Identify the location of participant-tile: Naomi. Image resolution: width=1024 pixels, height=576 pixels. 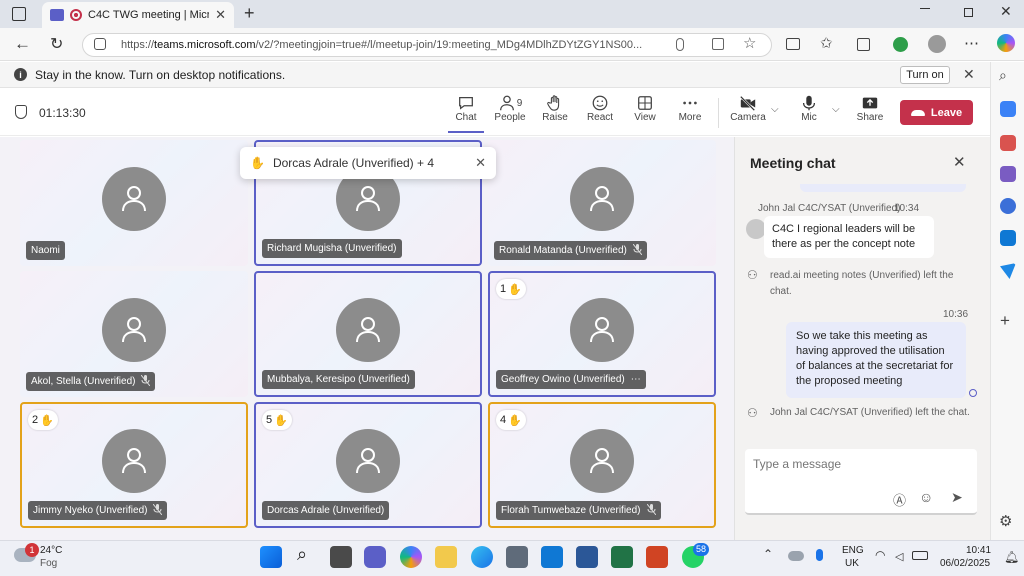
(134, 203).